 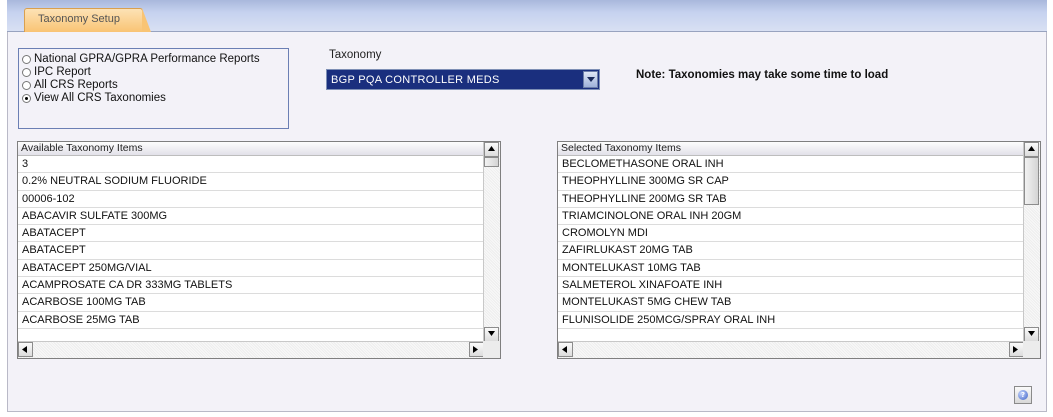 I want to click on tab-strip: Taxonomy Setup, so click(x=527, y=16).